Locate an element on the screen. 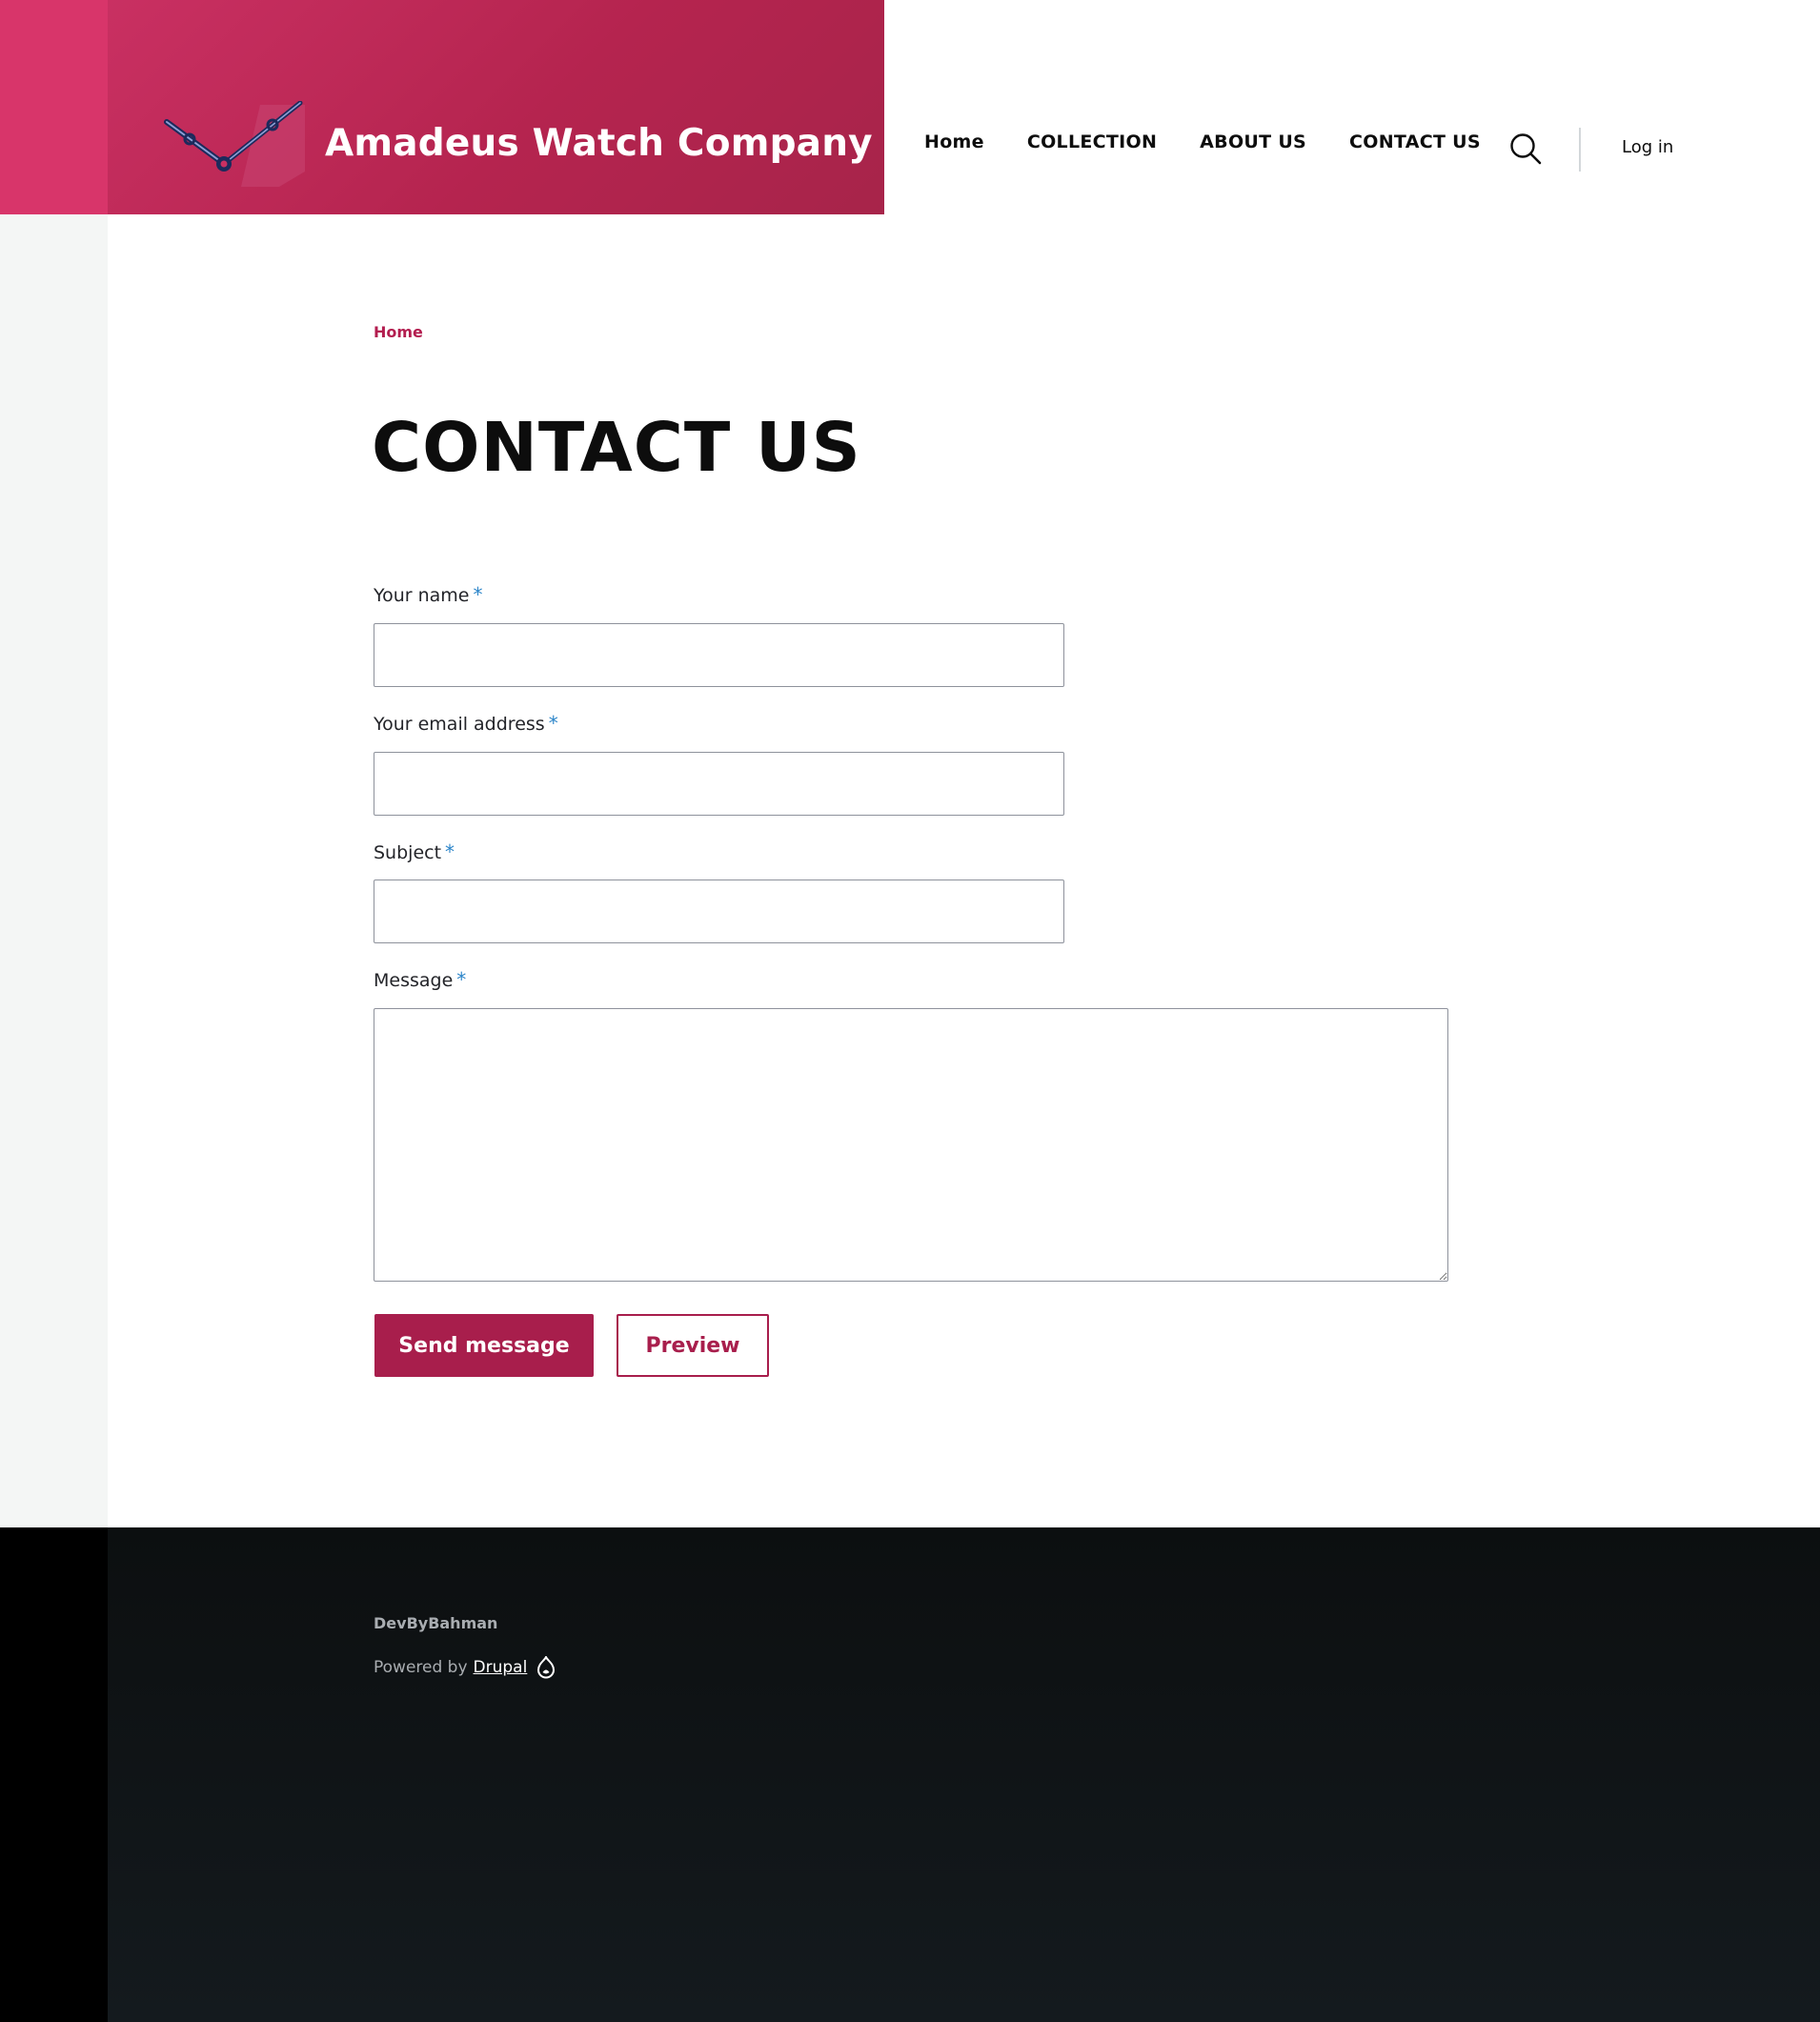 This screenshot has width=1820, height=2022. email-label: Your email address * is located at coordinates (466, 724).